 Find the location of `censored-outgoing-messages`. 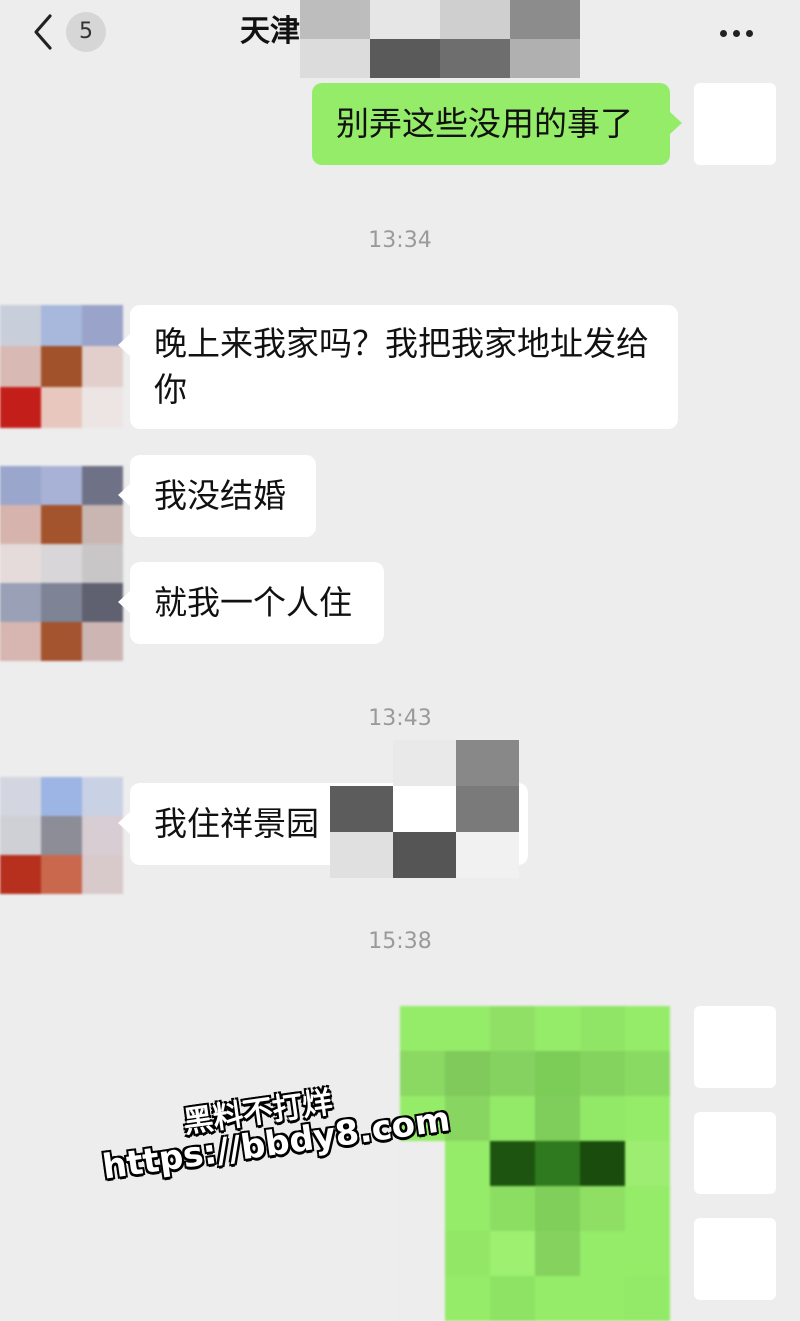

censored-outgoing-messages is located at coordinates (536, 1163).